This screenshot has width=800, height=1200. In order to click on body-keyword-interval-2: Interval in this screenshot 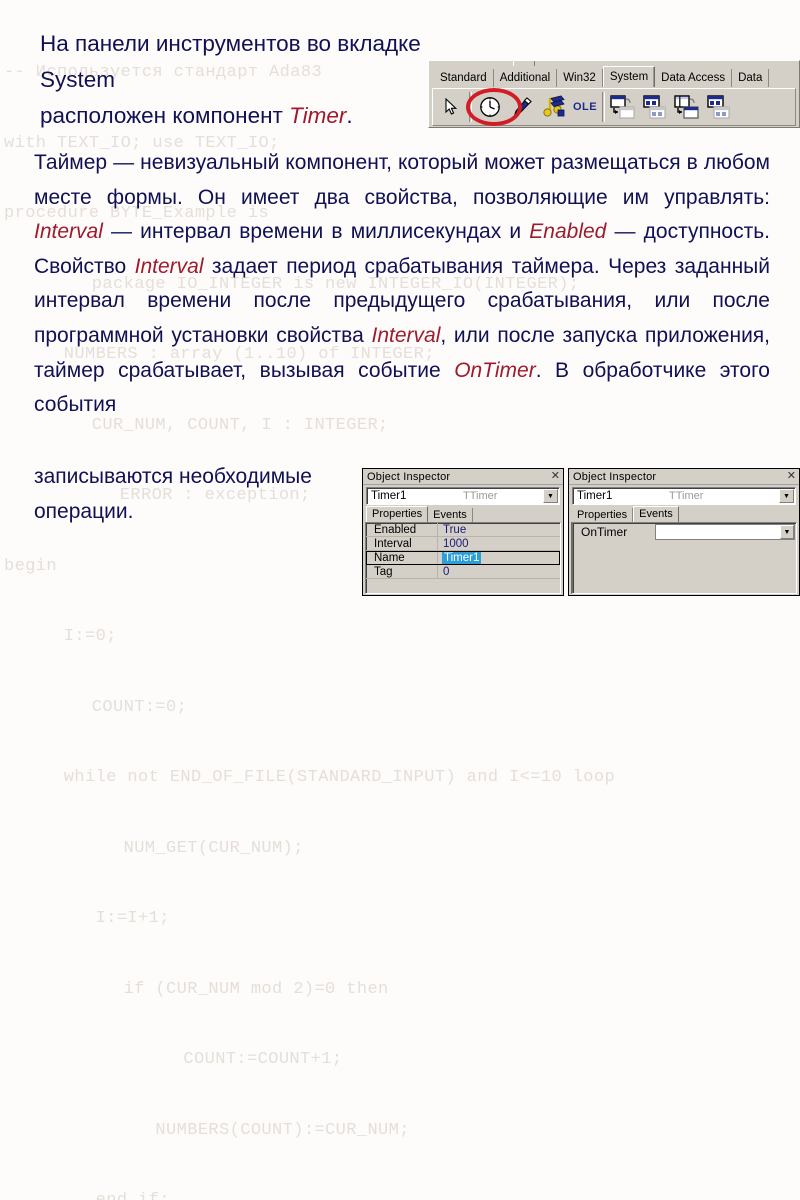, I will do `click(169, 266)`.